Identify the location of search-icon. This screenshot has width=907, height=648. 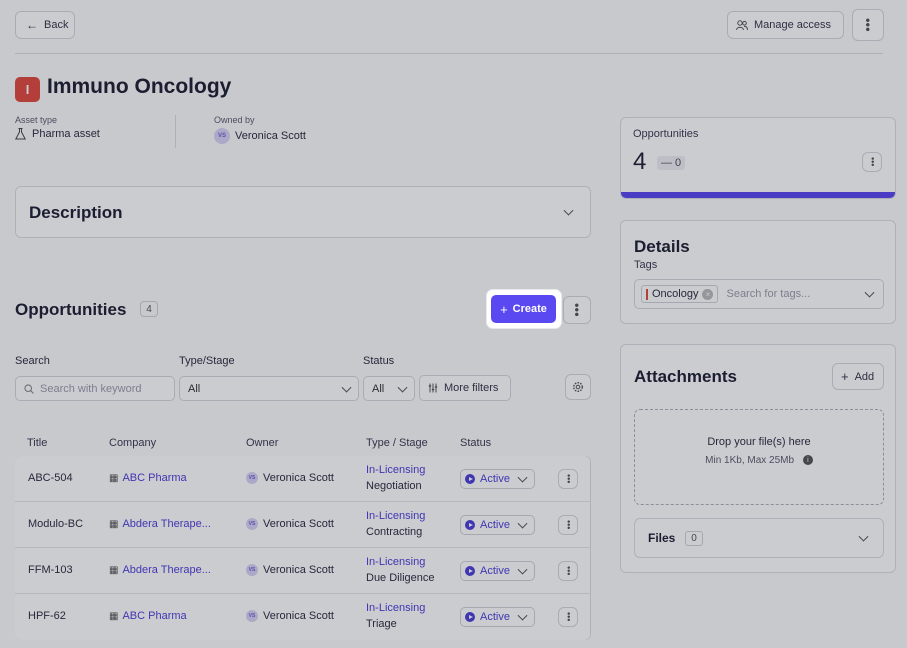
(29, 388).